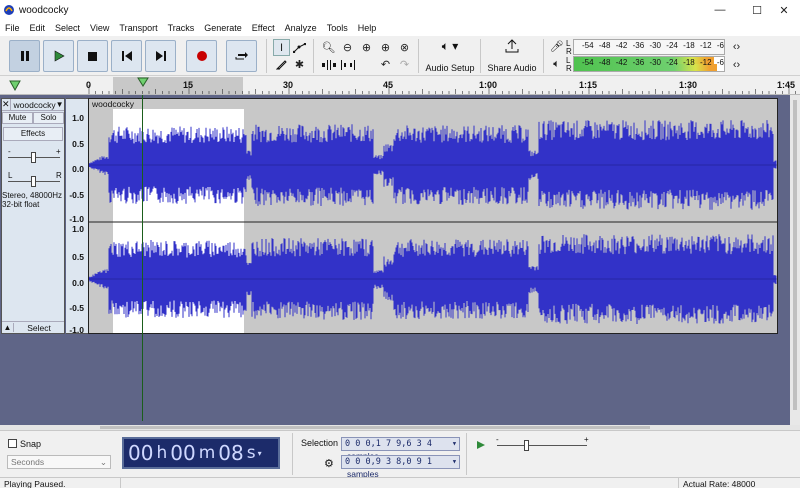 The image size is (800, 488). What do you see at coordinates (48, 118) in the screenshot?
I see `solo-button: Solo` at bounding box center [48, 118].